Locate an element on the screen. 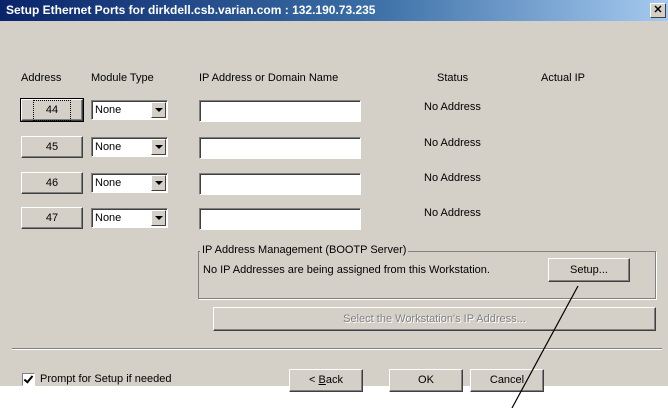  annotation-pointer is located at coordinates (545, 346).